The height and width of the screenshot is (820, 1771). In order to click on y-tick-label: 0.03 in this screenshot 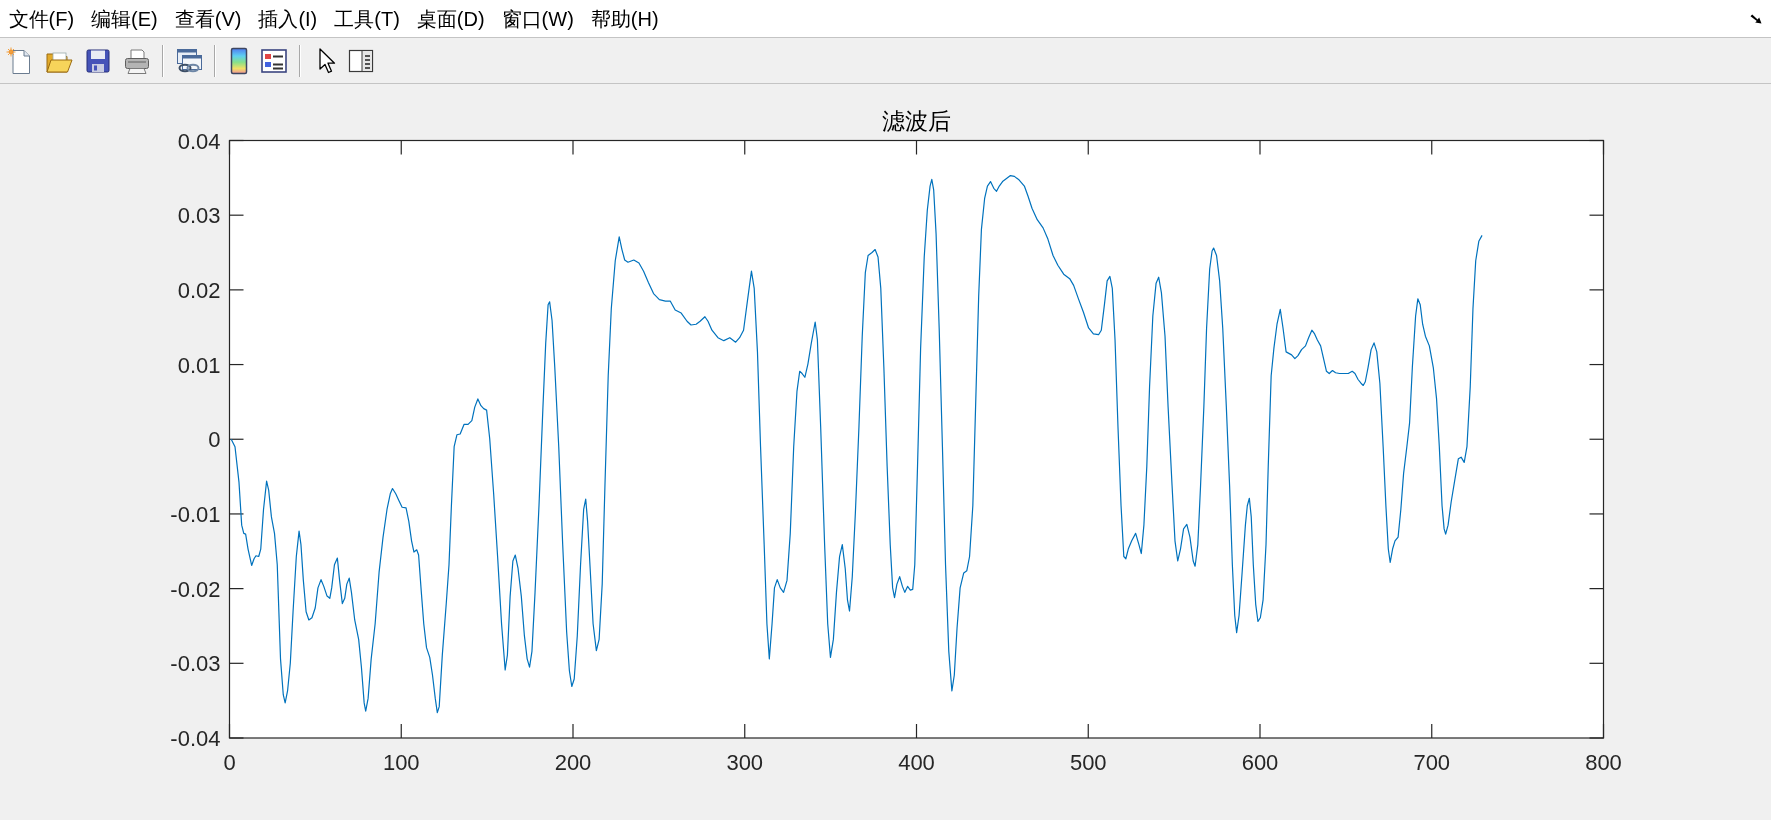, I will do `click(199, 216)`.